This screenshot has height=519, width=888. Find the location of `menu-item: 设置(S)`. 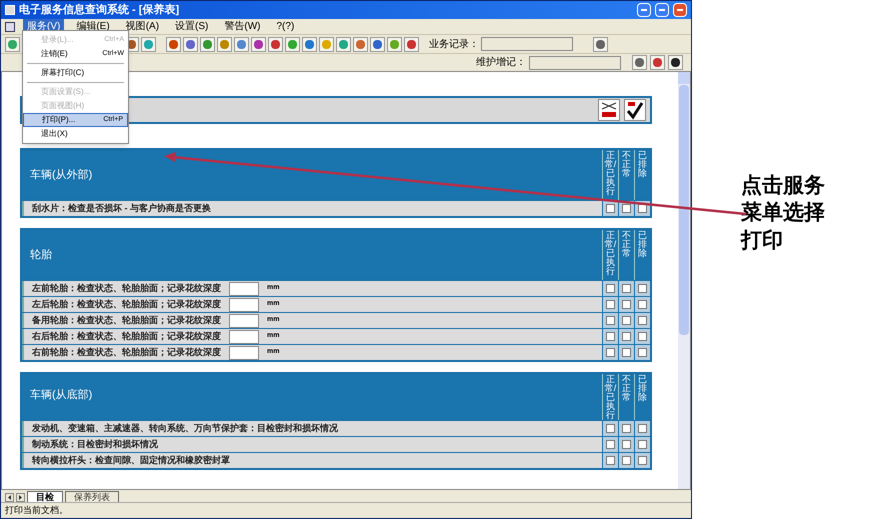

menu-item: 设置(S) is located at coordinates (191, 26).